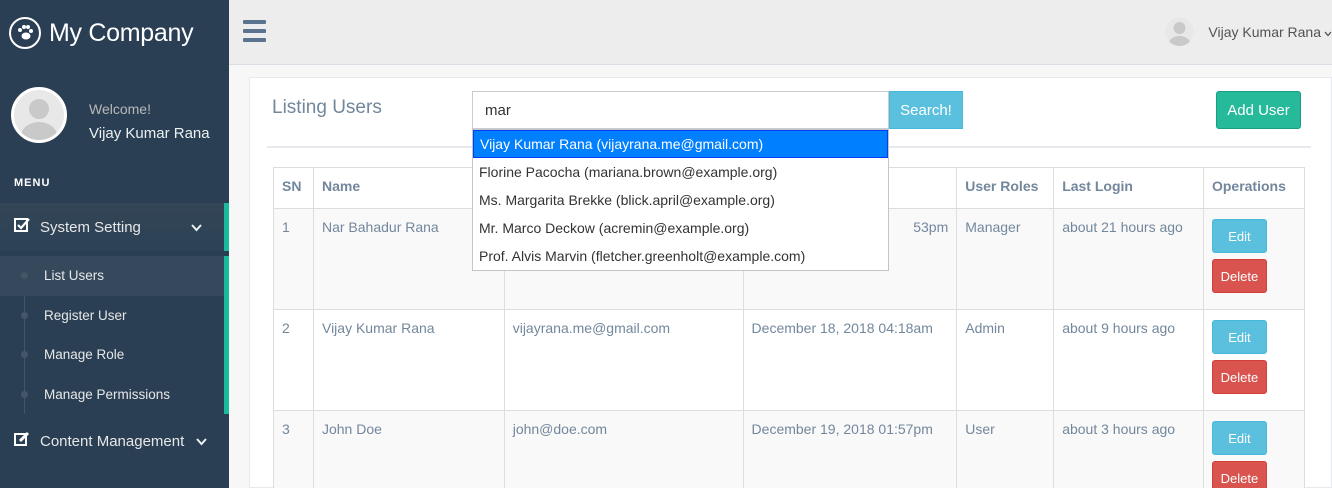  I want to click on column-header: Last Login, so click(1128, 188).